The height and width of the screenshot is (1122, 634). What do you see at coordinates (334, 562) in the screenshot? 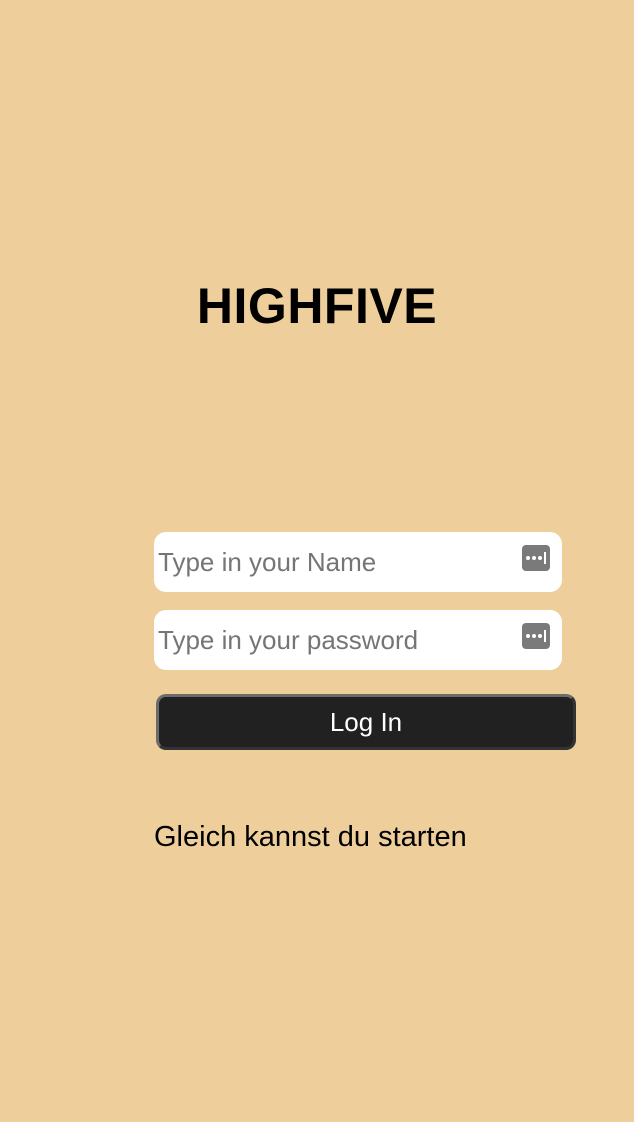
I see `name-input` at bounding box center [334, 562].